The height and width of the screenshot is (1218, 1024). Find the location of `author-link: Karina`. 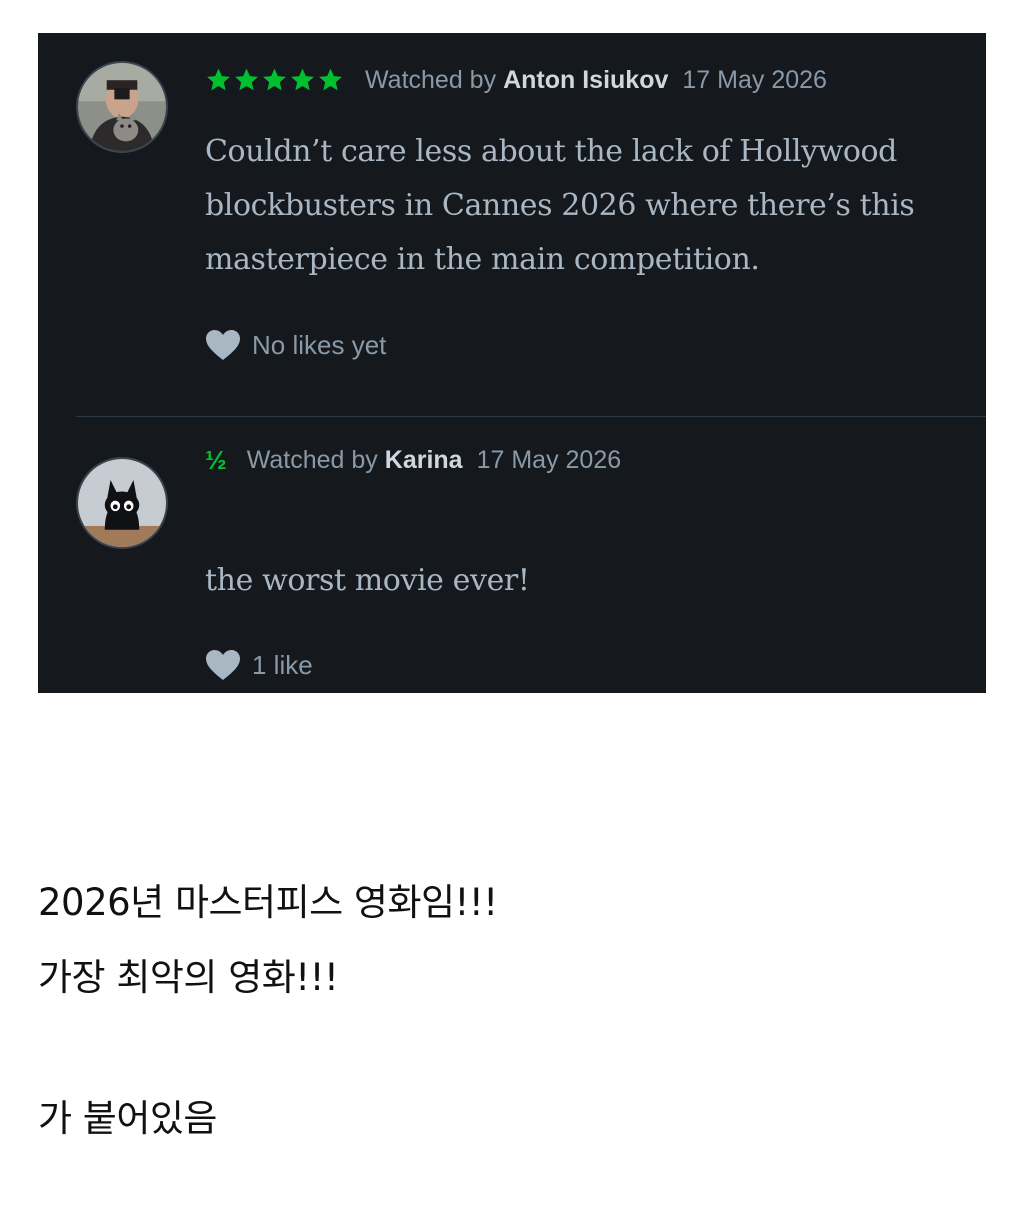

author-link: Karina is located at coordinates (424, 460).